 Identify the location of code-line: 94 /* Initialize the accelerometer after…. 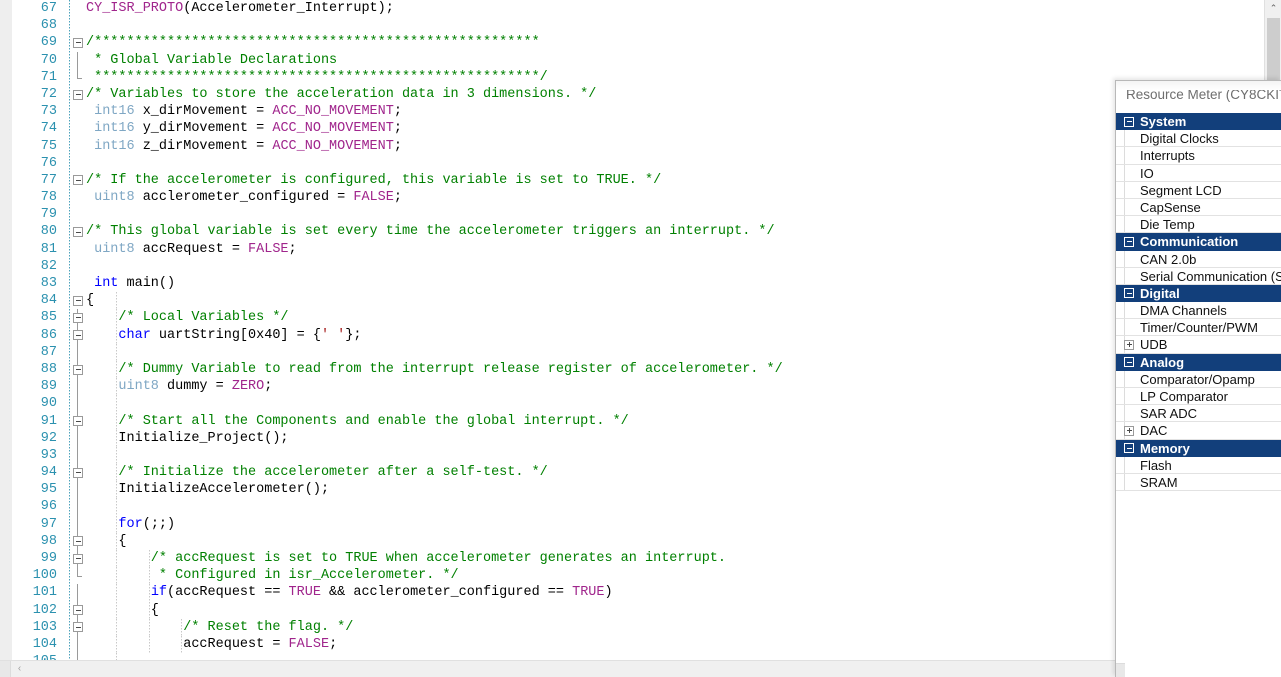
(636, 473).